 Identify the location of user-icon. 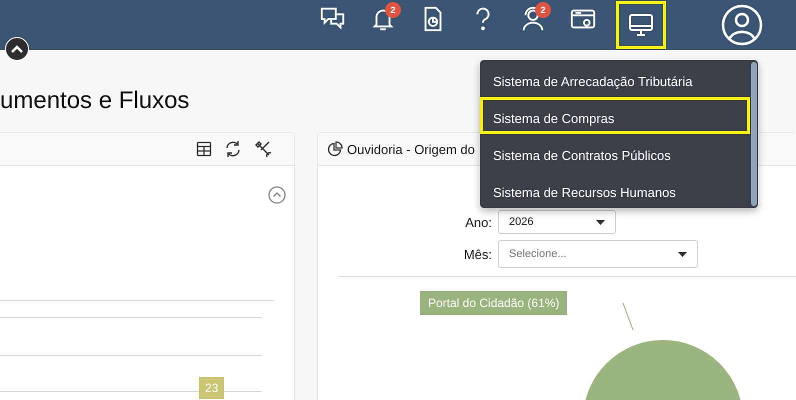
(742, 25).